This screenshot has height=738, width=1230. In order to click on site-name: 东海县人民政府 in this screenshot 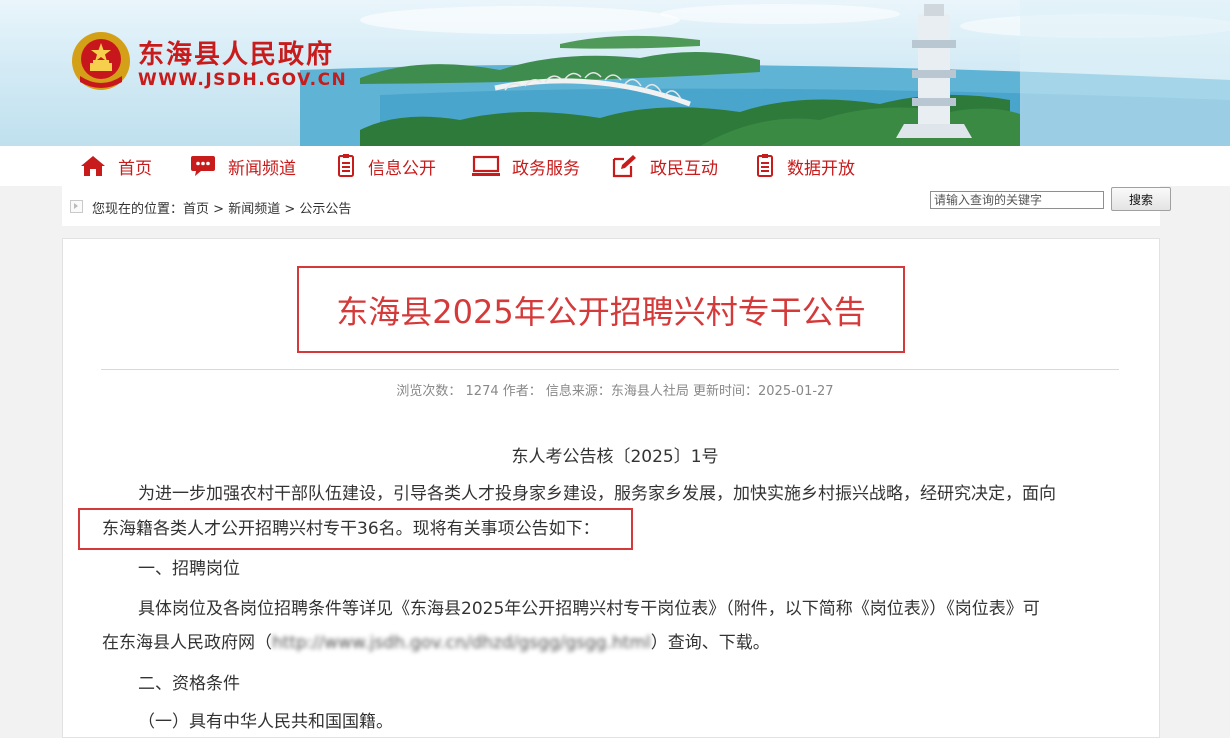, I will do `click(236, 55)`.